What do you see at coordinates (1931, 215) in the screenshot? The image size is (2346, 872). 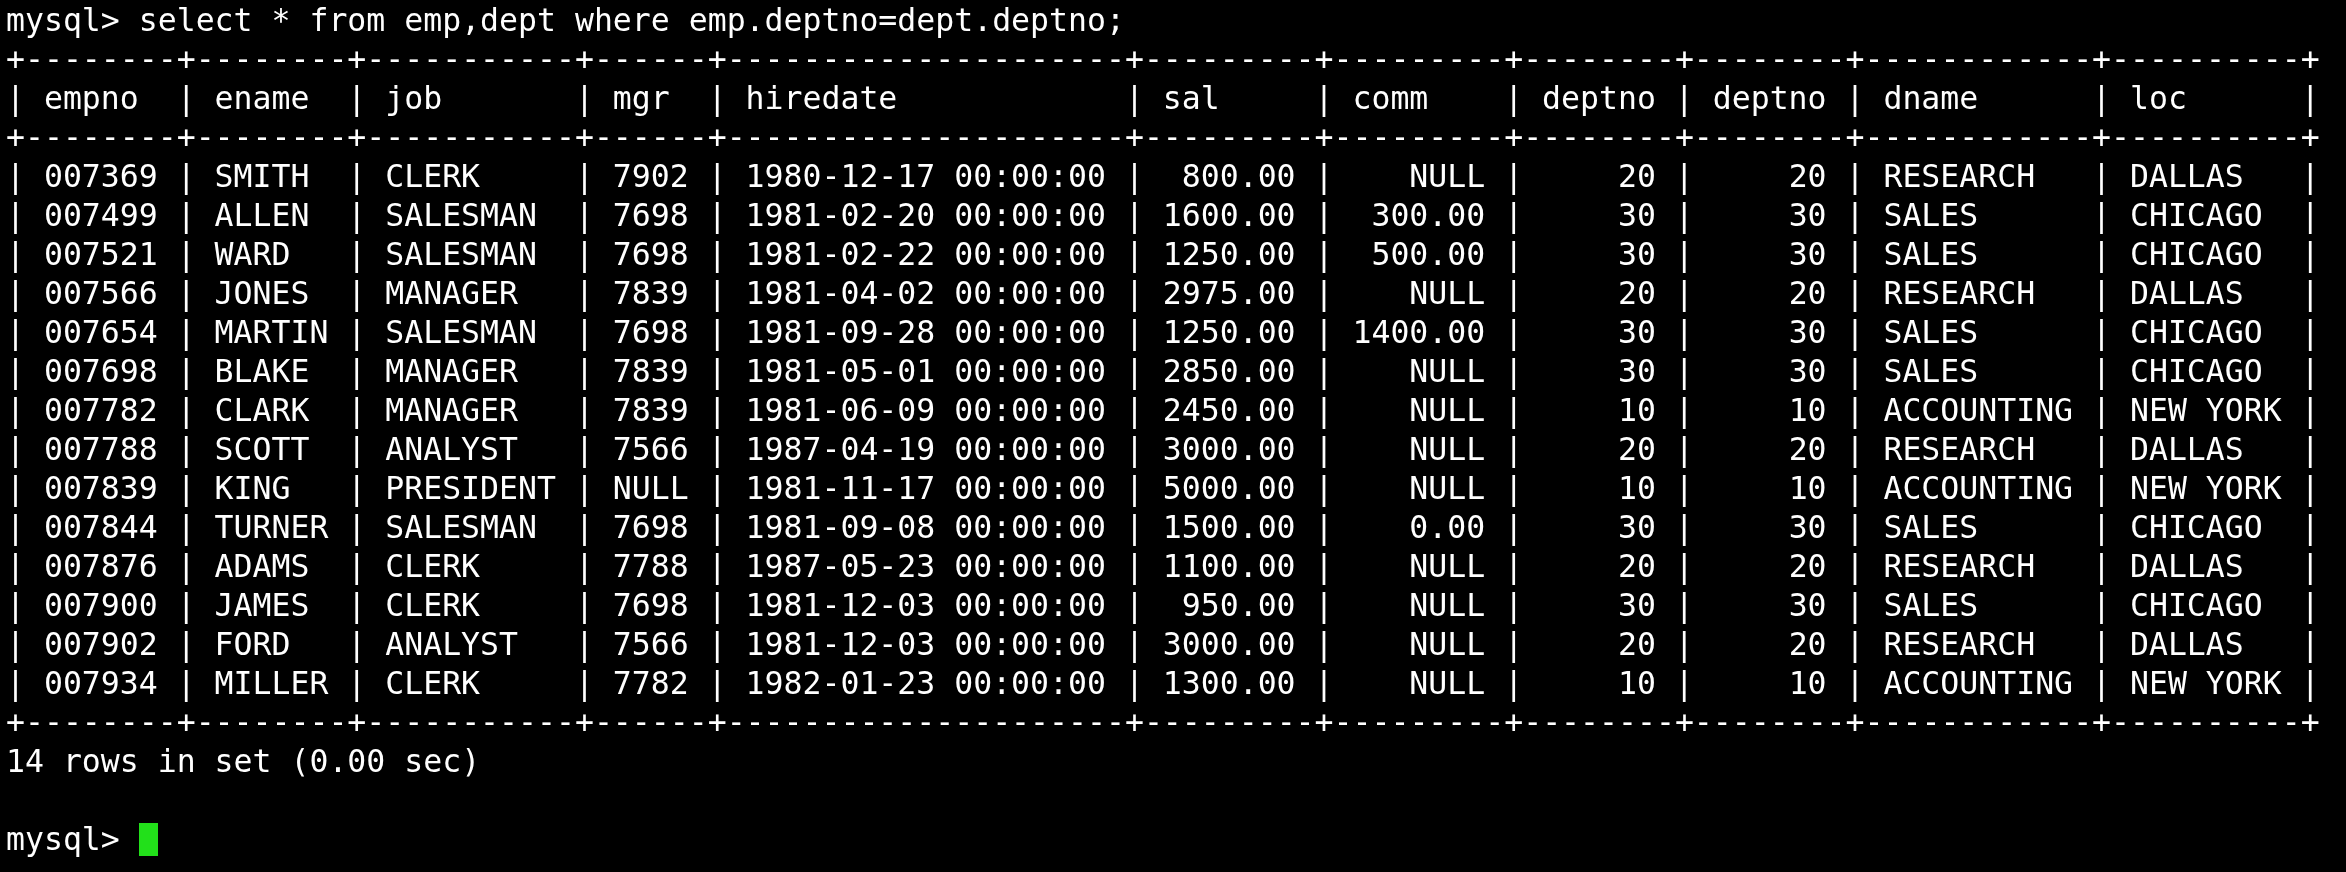 I see `table-cell-text: SALES` at bounding box center [1931, 215].